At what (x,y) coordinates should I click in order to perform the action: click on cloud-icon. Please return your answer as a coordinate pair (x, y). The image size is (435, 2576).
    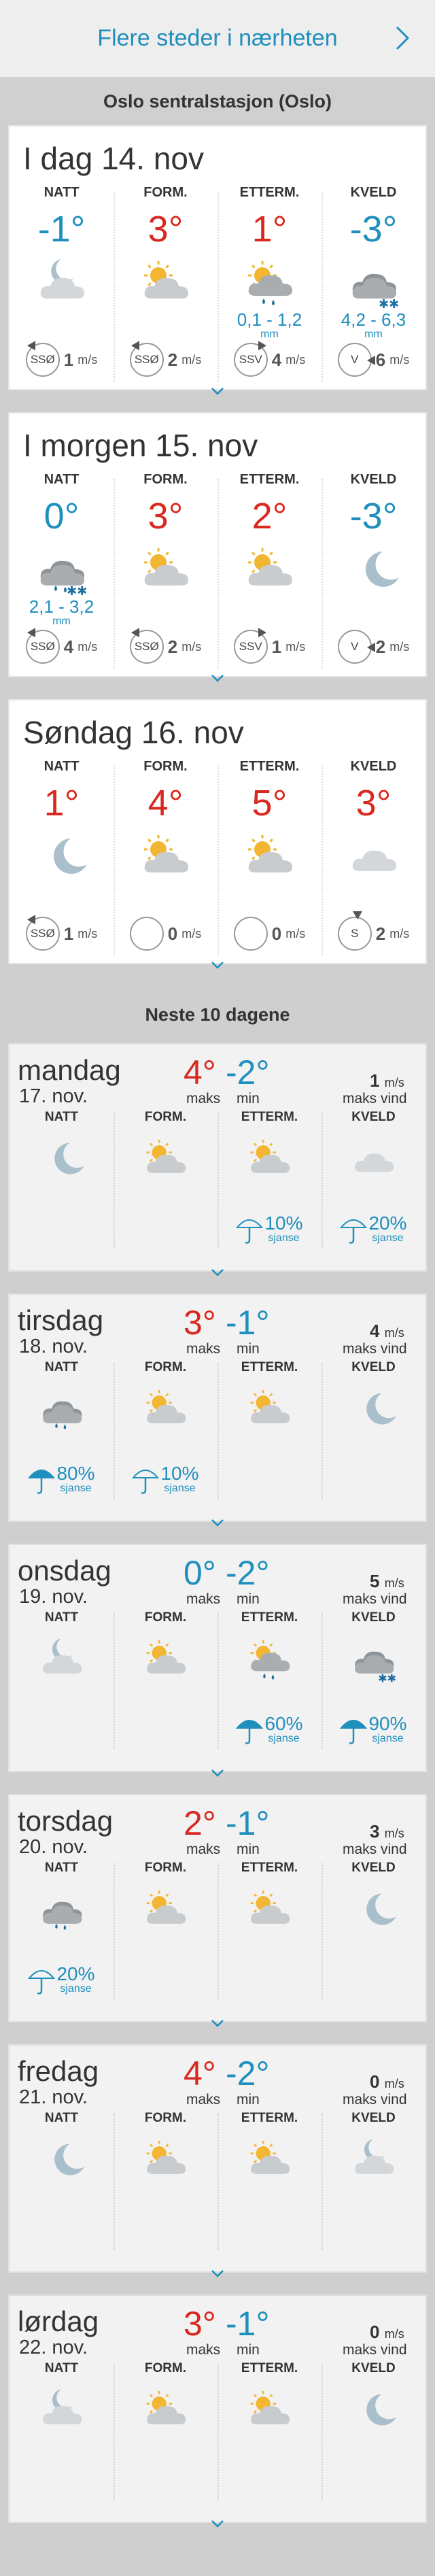
    Looking at the image, I should click on (373, 856).